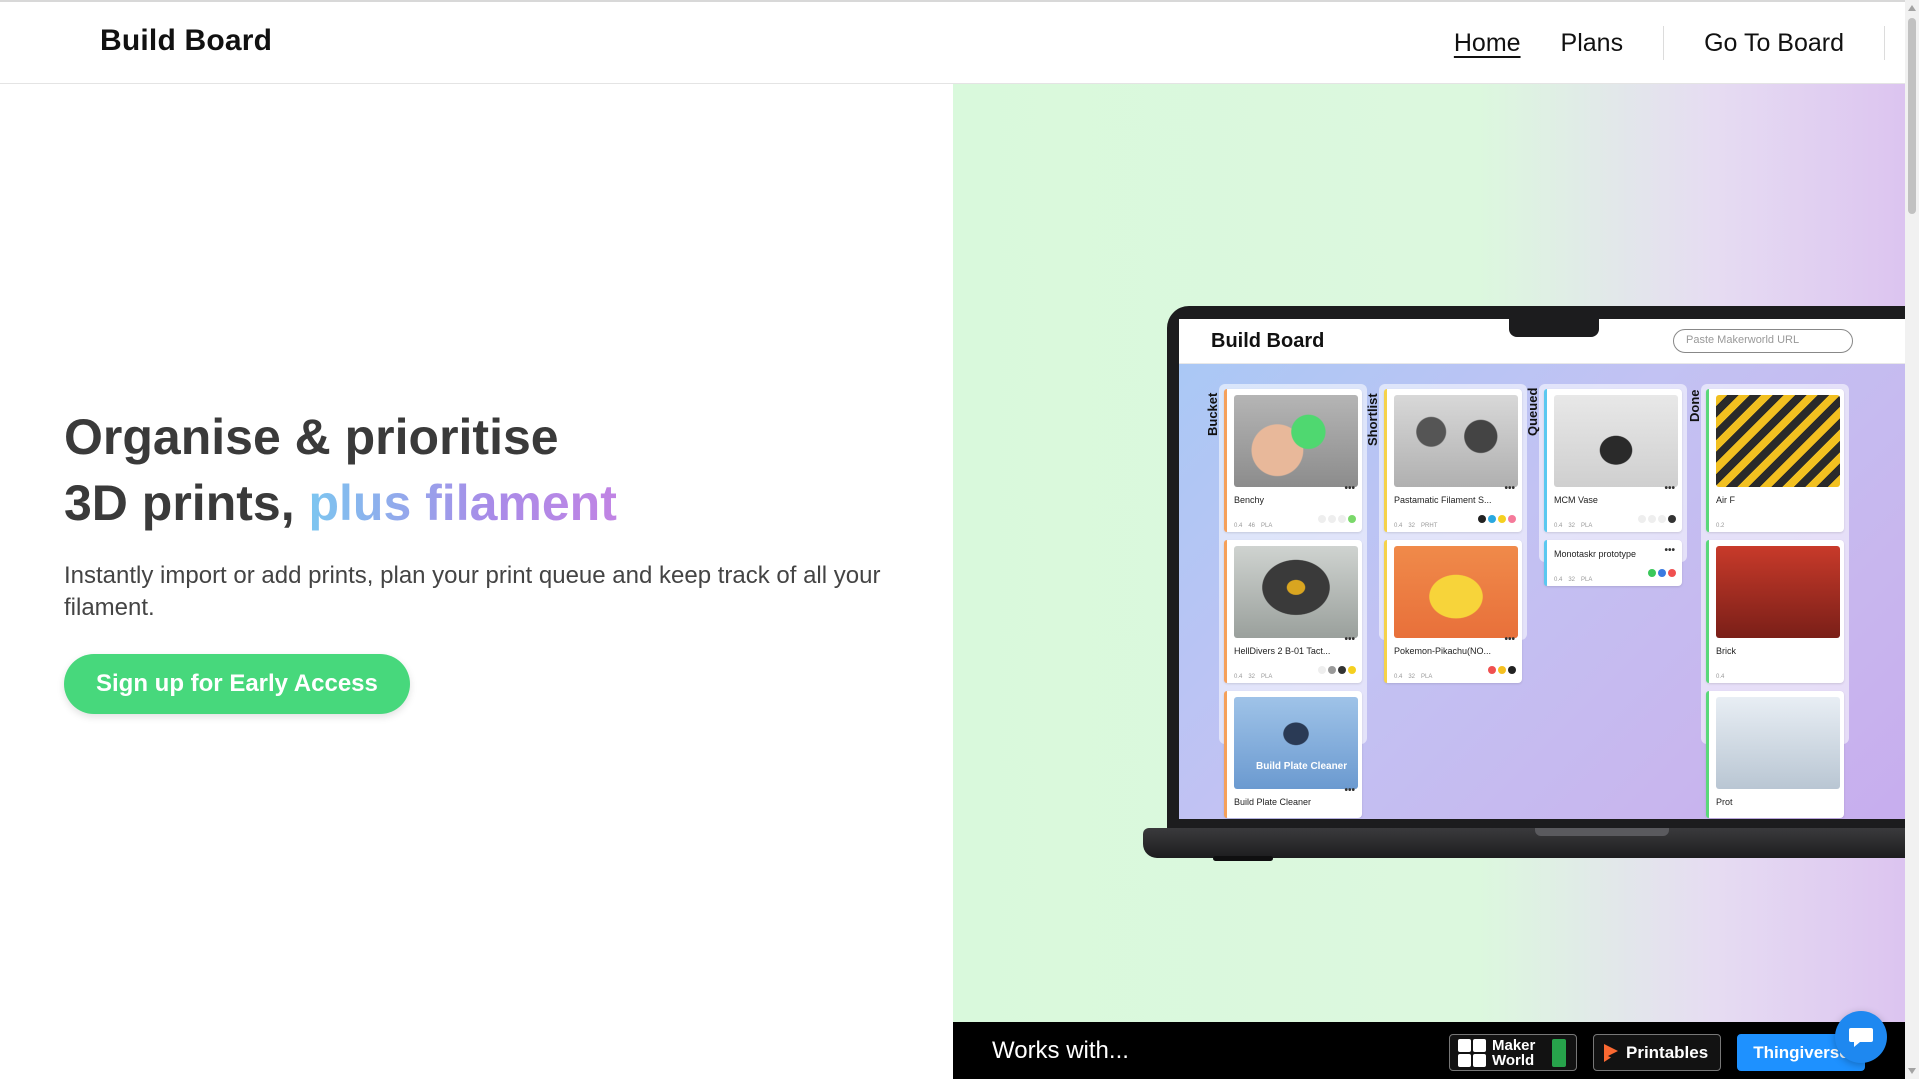 This screenshot has height=1079, width=1919. Describe the element at coordinates (1559, 1052) in the screenshot. I see `makerworld-tag-icon` at that location.